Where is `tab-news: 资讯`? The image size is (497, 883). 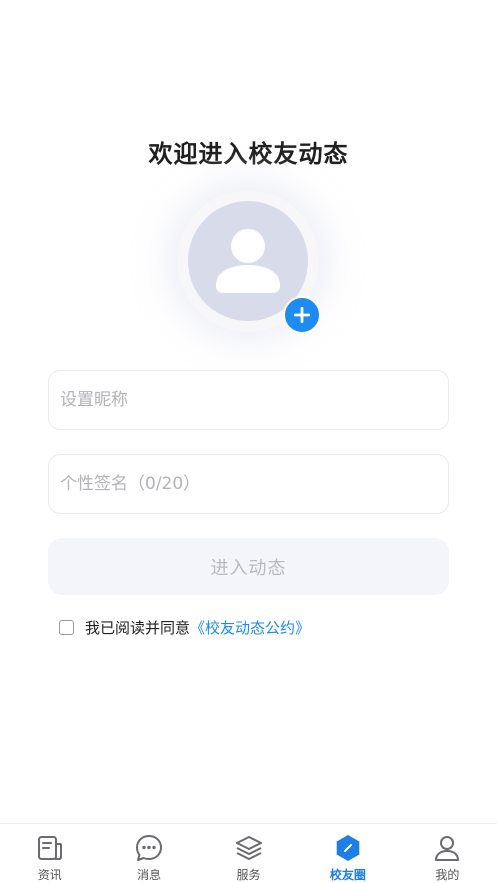 tab-news: 资讯 is located at coordinates (49, 853).